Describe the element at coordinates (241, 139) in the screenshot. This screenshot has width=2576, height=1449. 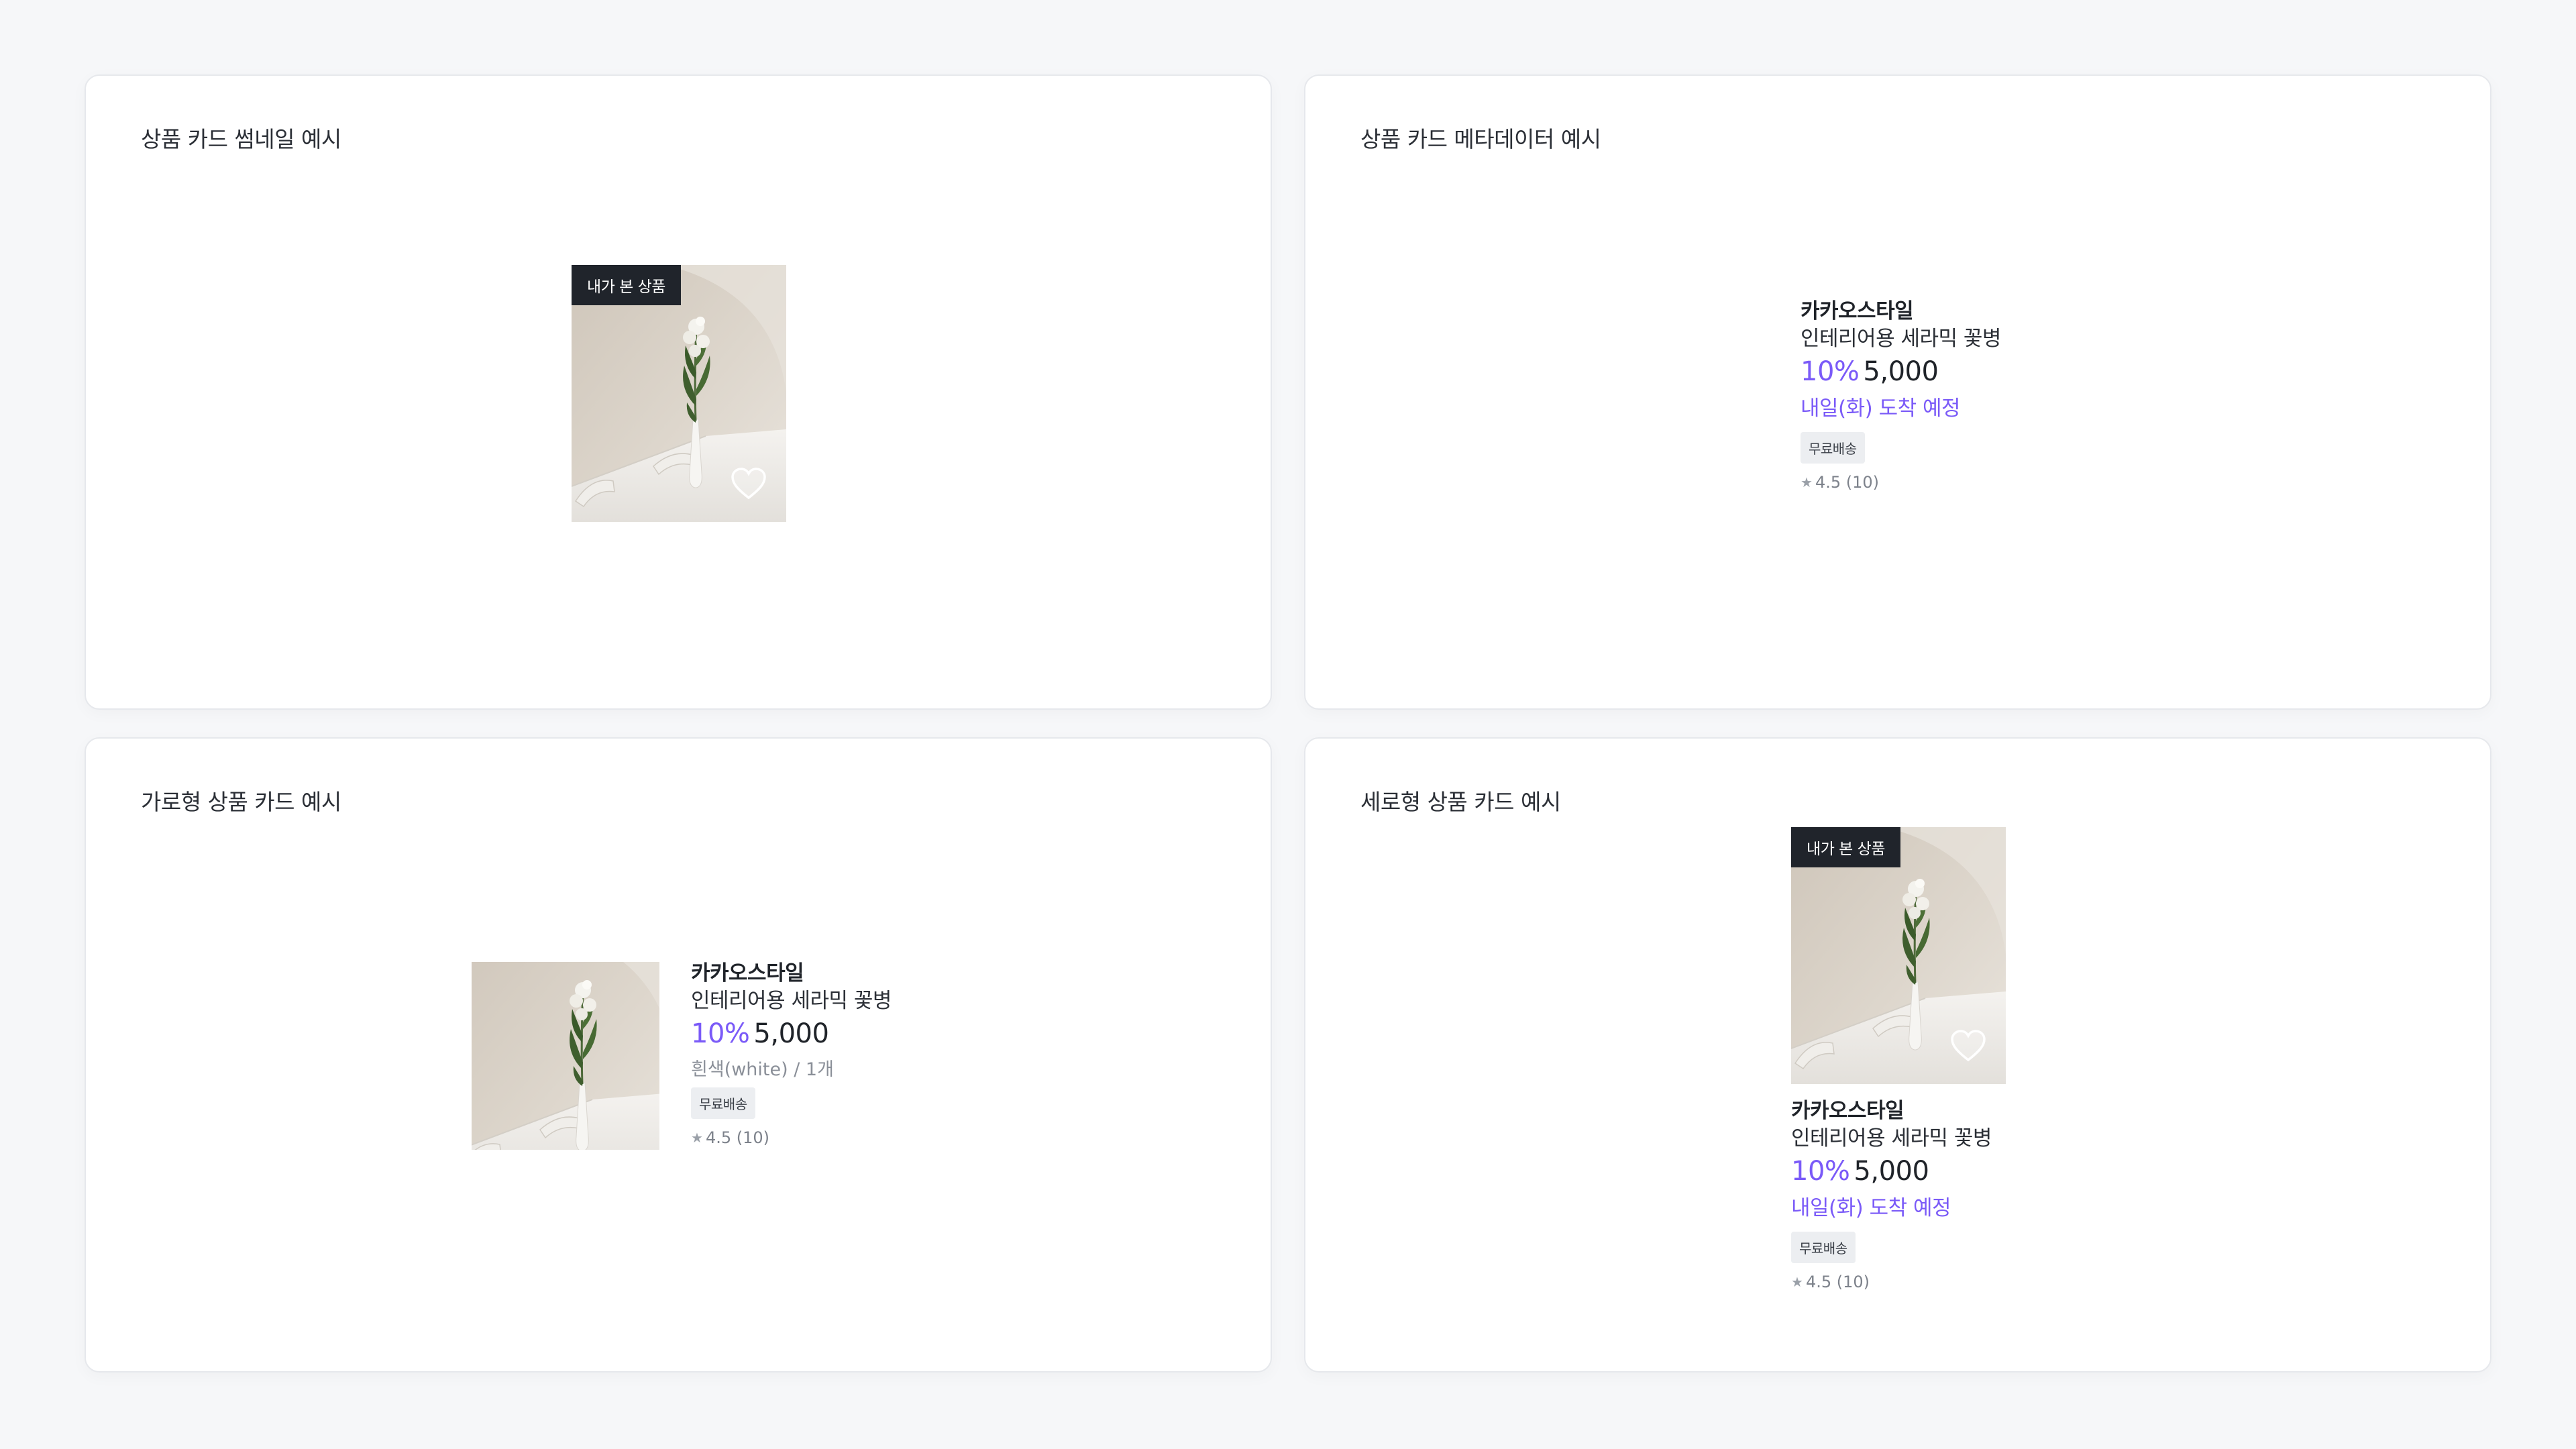
I see `panel-title: 상품 카드 썸네일 예시` at that location.